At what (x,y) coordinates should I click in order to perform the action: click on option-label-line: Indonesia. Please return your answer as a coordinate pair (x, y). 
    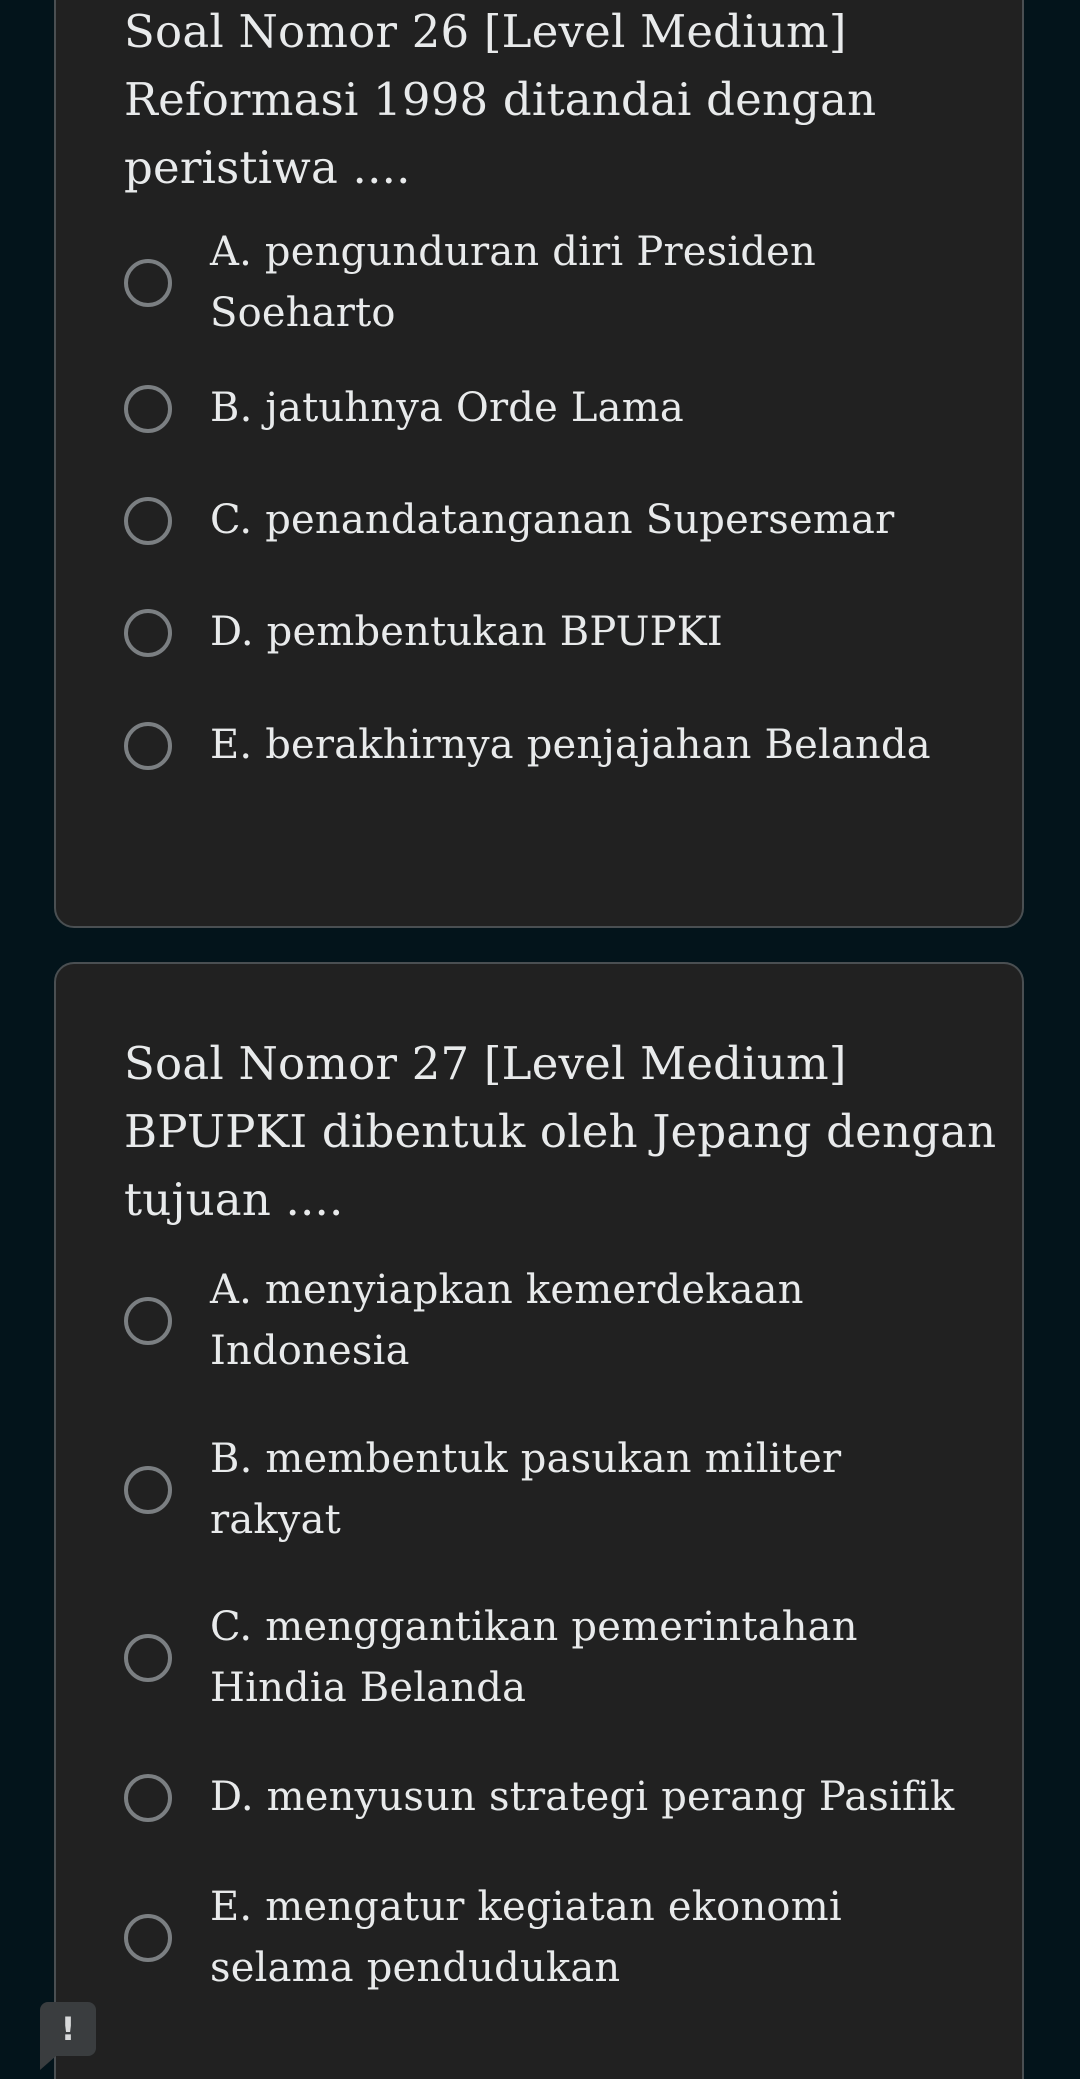
    Looking at the image, I should click on (310, 1351).